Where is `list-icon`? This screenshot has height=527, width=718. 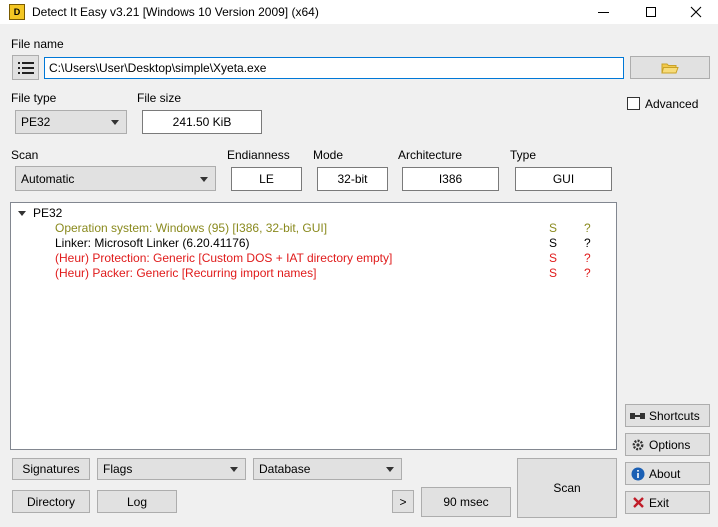 list-icon is located at coordinates (25, 67).